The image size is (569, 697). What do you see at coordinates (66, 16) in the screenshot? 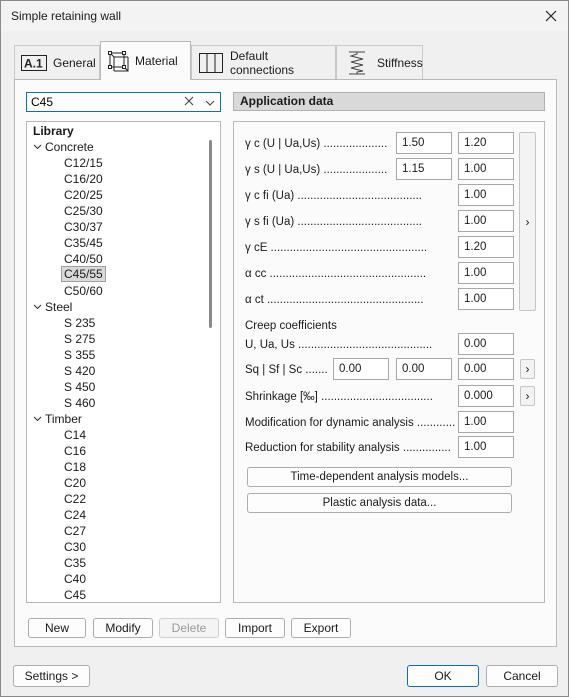
I see `window-title: Simple retaining wall` at bounding box center [66, 16].